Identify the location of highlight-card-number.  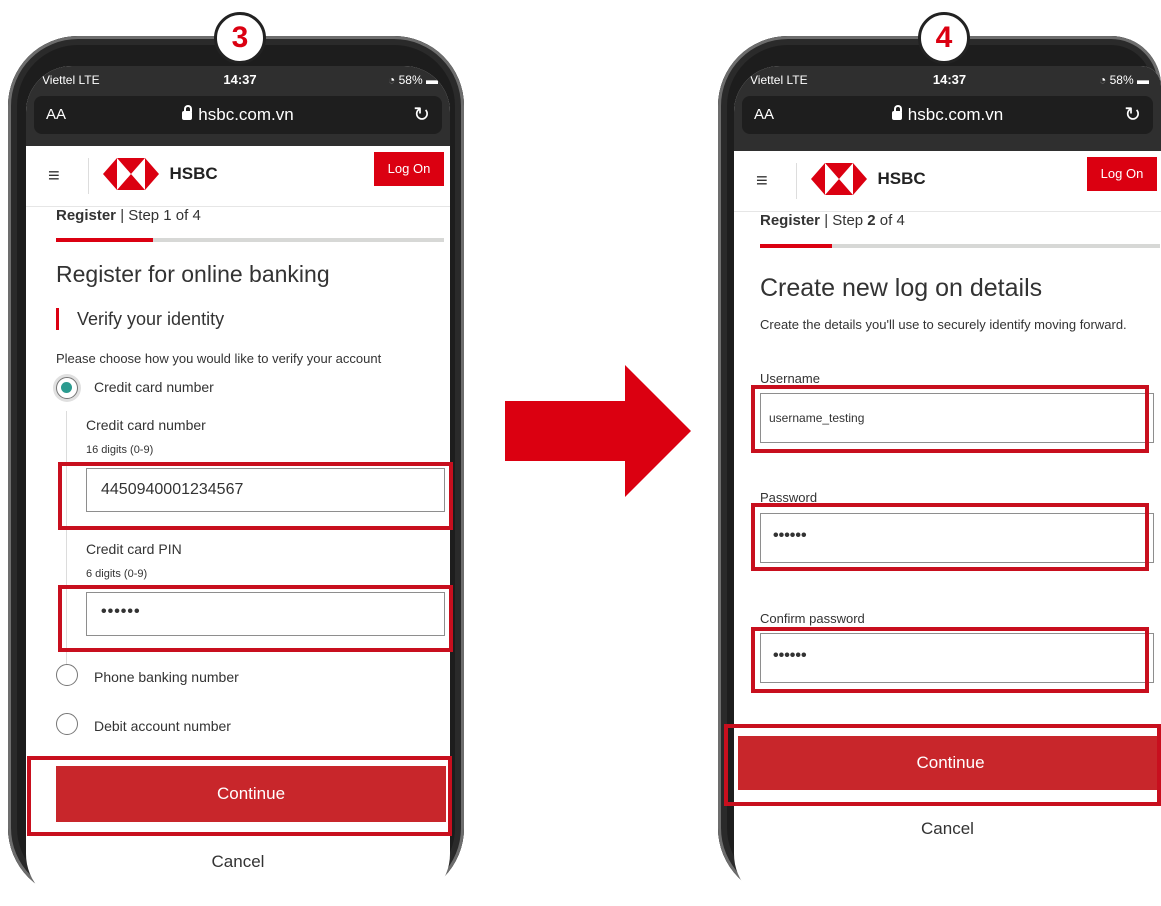
(255, 496).